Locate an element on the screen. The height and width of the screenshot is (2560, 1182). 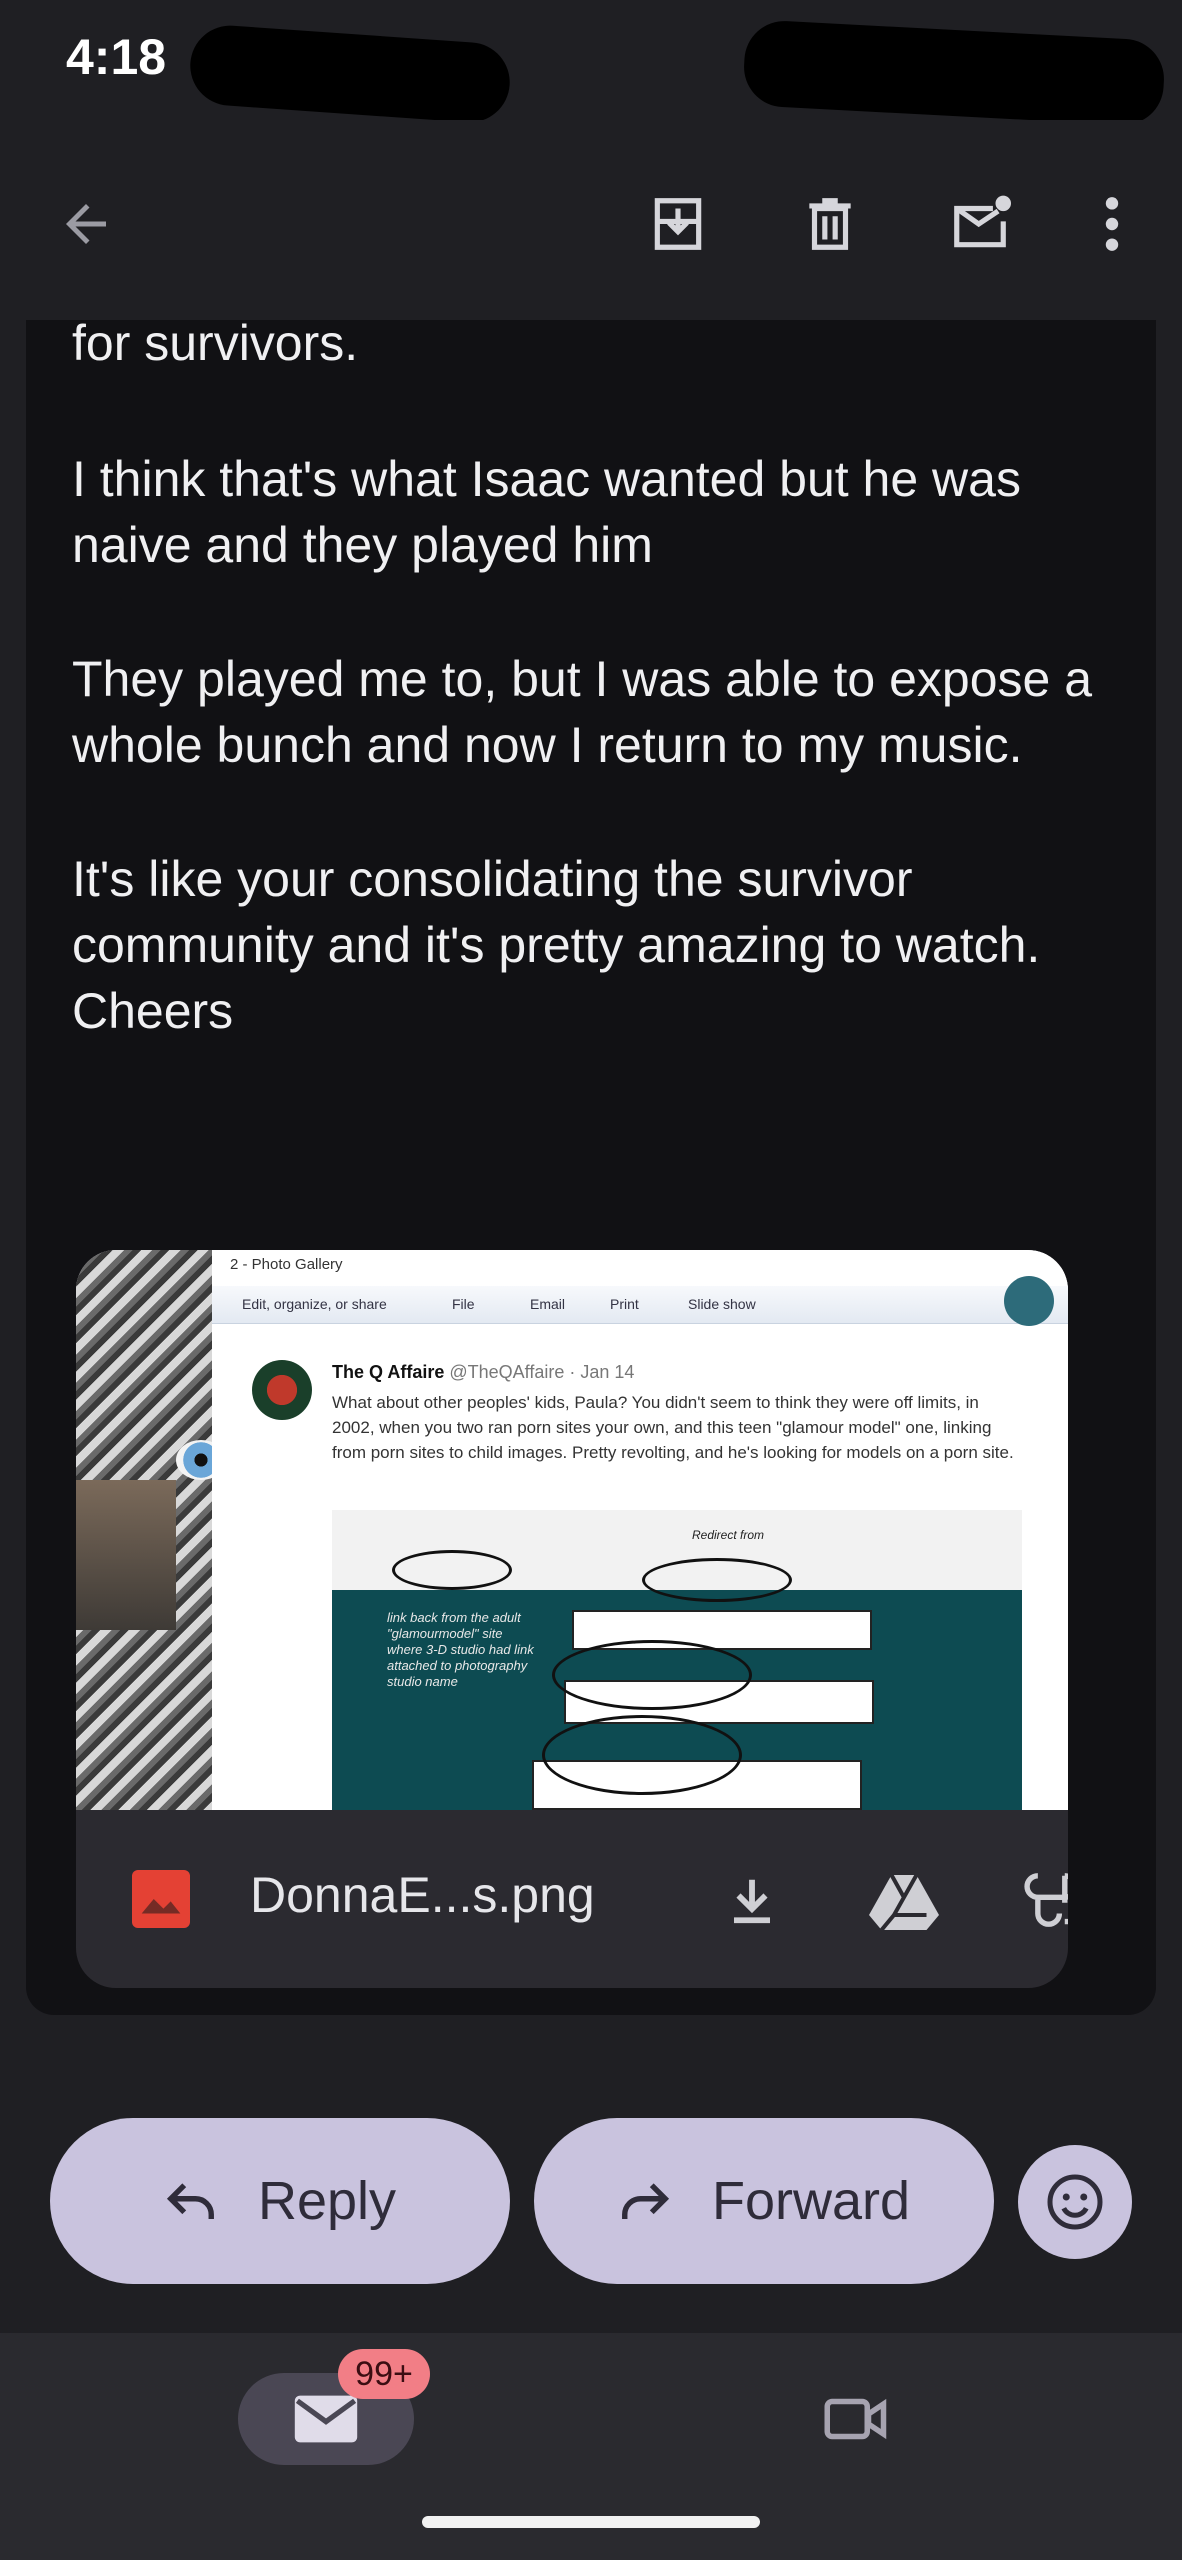
download-button is located at coordinates (752, 1900).